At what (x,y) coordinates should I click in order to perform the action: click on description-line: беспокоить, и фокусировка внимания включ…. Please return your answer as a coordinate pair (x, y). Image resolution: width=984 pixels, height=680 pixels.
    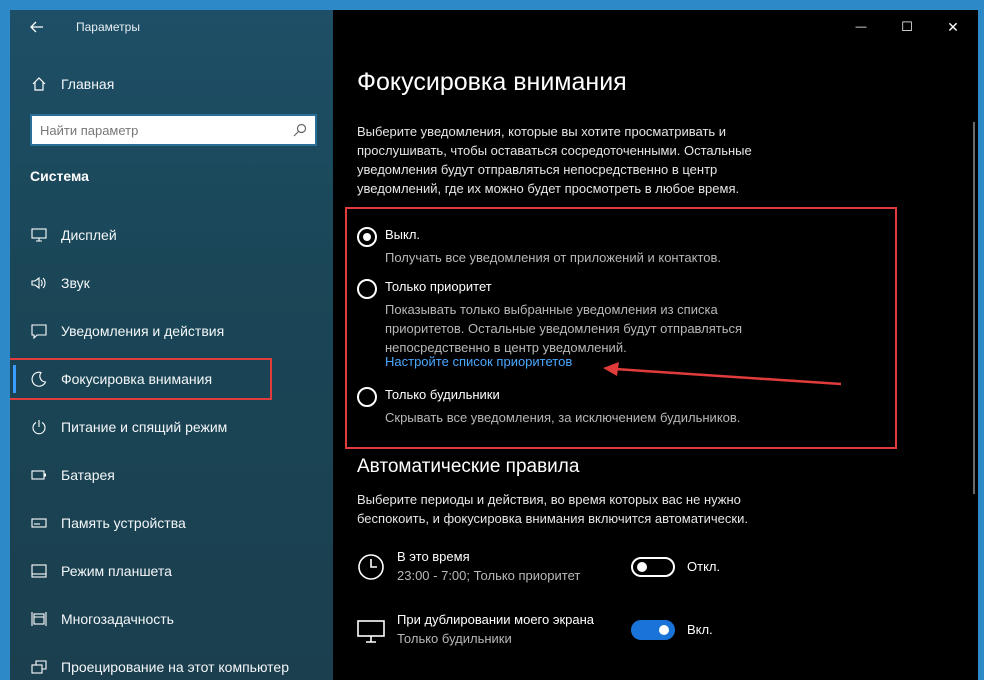
    Looking at the image, I should click on (552, 518).